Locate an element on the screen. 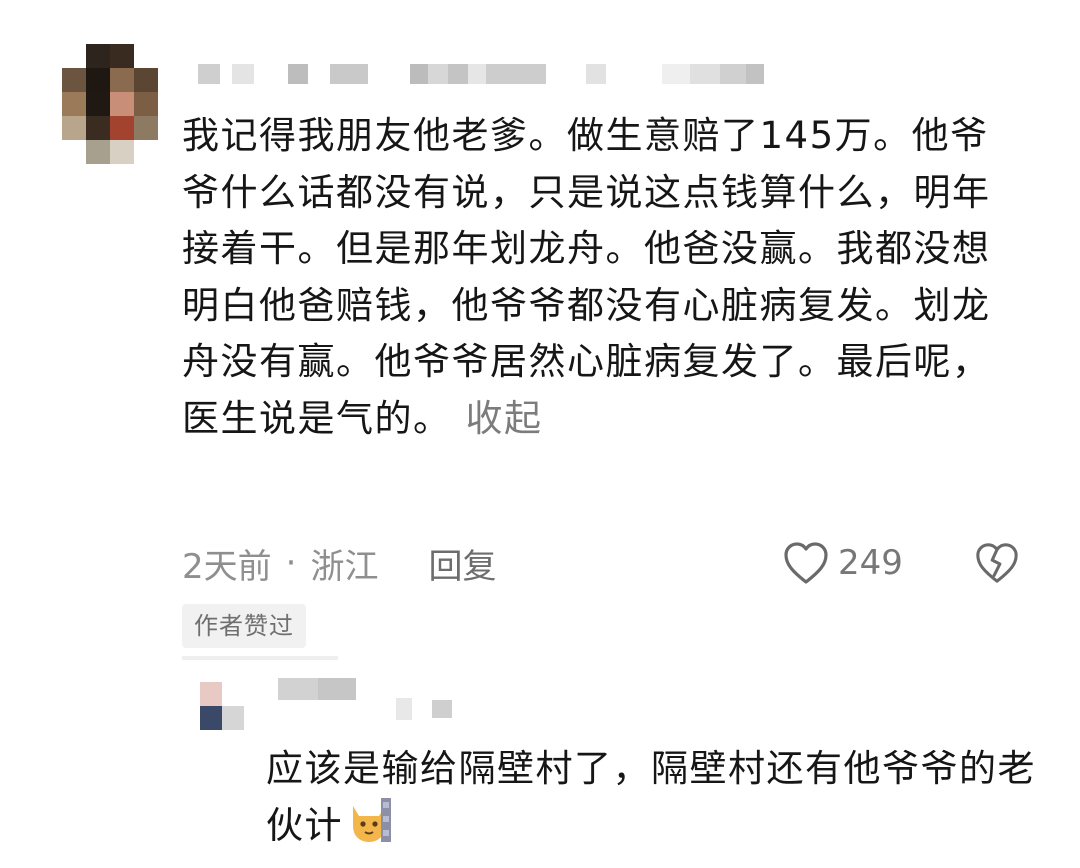 This screenshot has width=1080, height=868. username-blurred is located at coordinates (481, 74).